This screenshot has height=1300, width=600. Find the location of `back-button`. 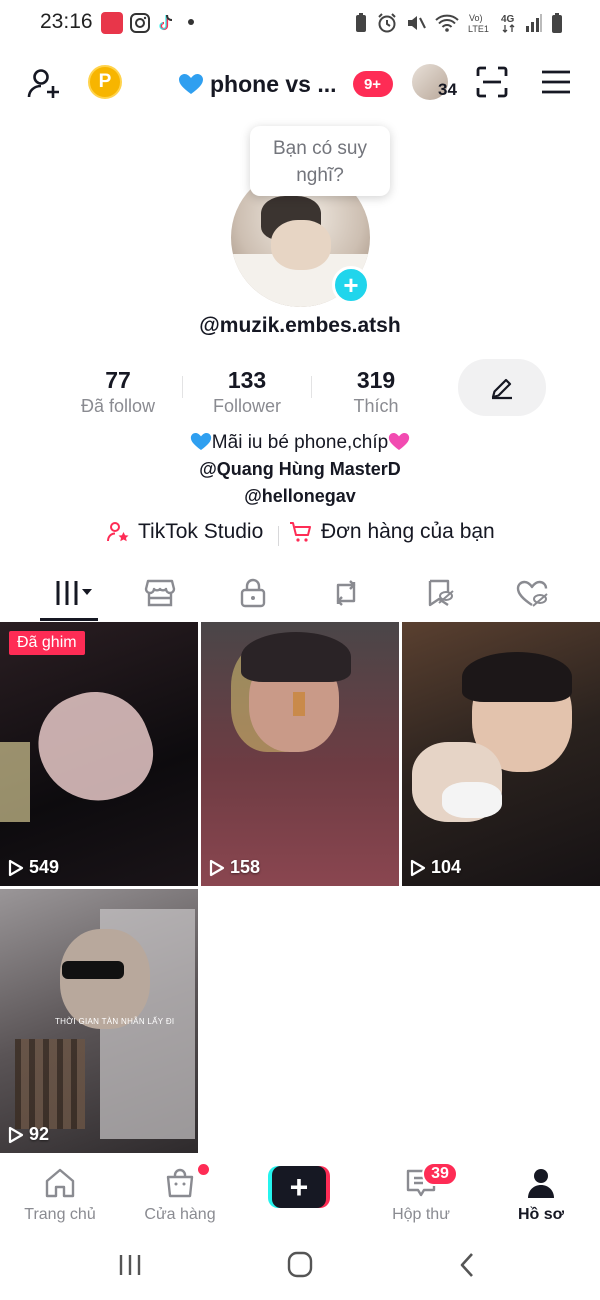

back-button is located at coordinates (468, 1265).